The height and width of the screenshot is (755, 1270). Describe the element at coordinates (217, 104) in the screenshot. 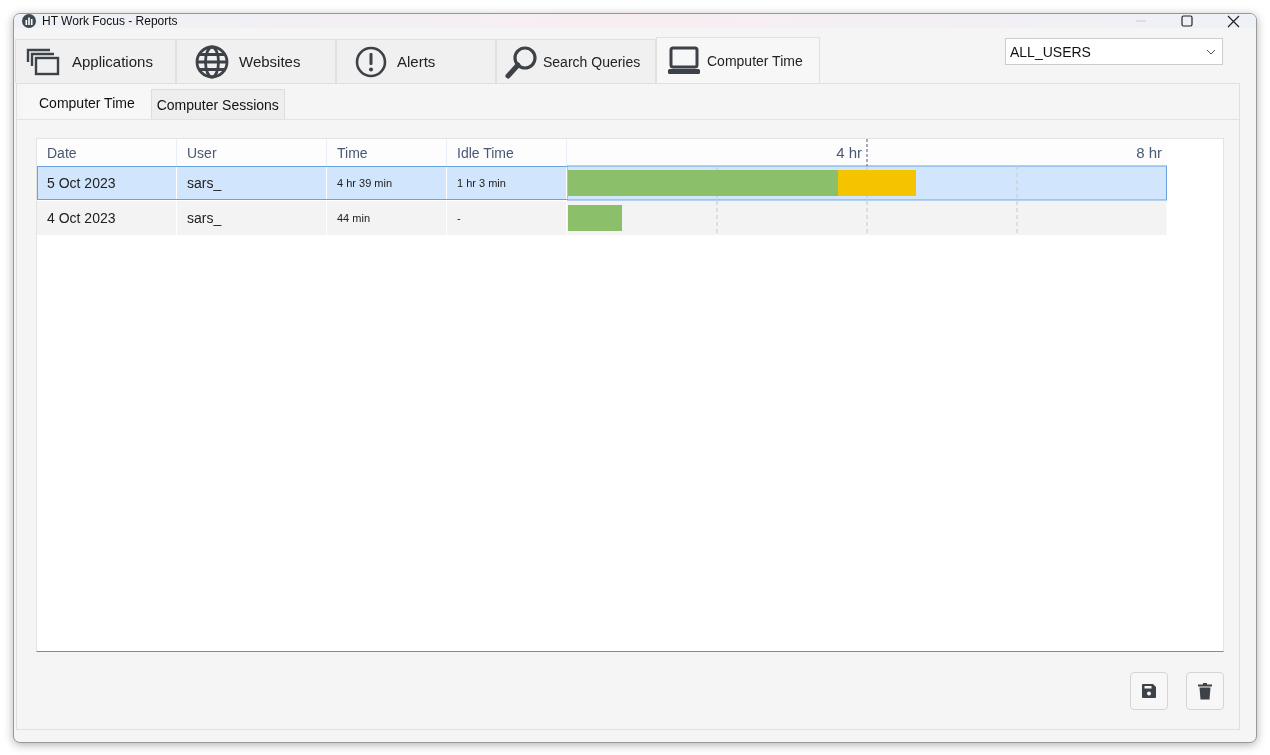

I see `sub-tab: Computer Sessions` at that location.